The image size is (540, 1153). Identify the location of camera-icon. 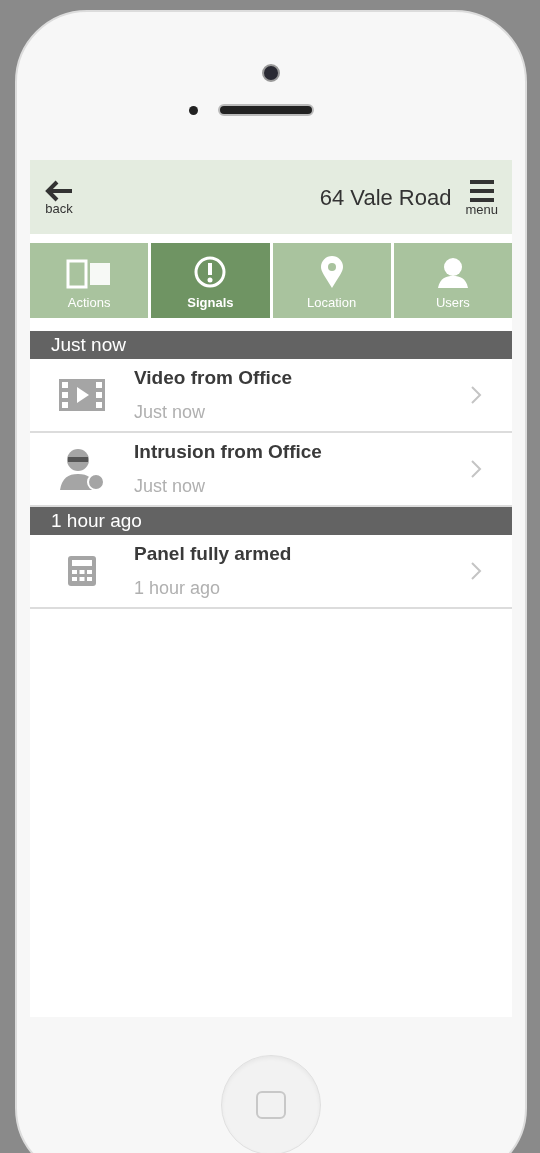
(271, 73).